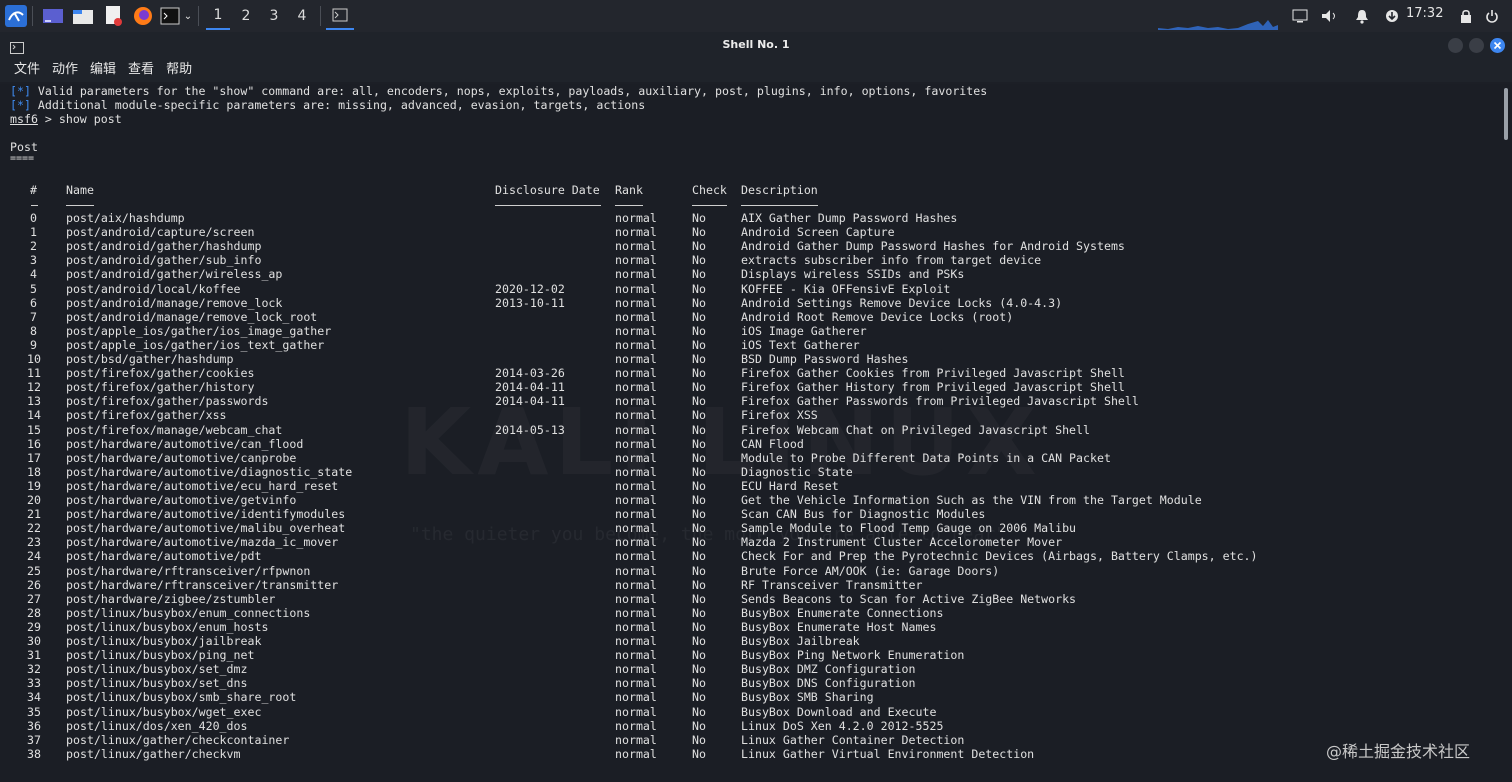  What do you see at coordinates (160, 232) in the screenshot?
I see `row-name: post/android/capture/screen` at bounding box center [160, 232].